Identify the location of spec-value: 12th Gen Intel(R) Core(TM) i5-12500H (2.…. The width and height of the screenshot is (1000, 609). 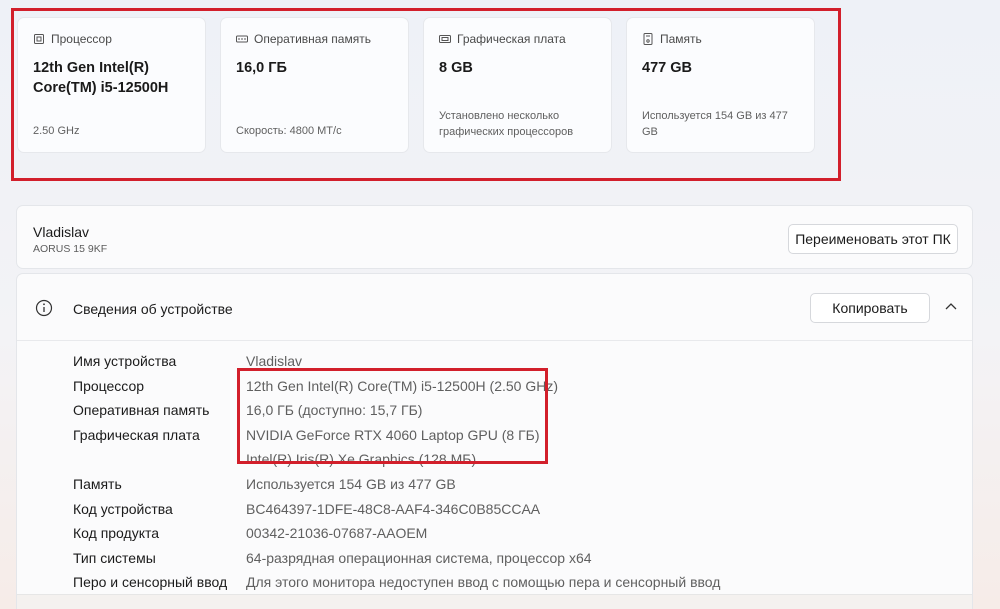
(402, 385).